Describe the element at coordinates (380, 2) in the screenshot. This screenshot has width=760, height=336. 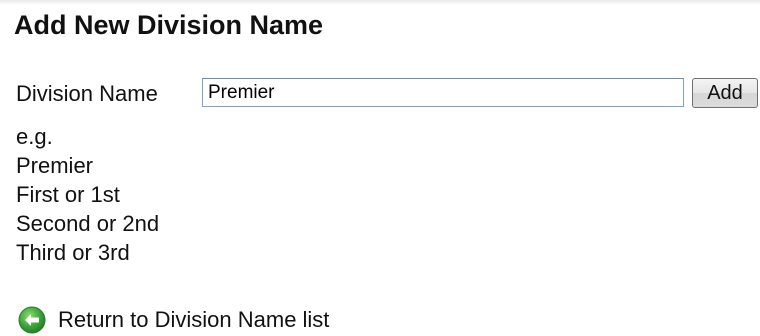
I see `top-shade` at that location.